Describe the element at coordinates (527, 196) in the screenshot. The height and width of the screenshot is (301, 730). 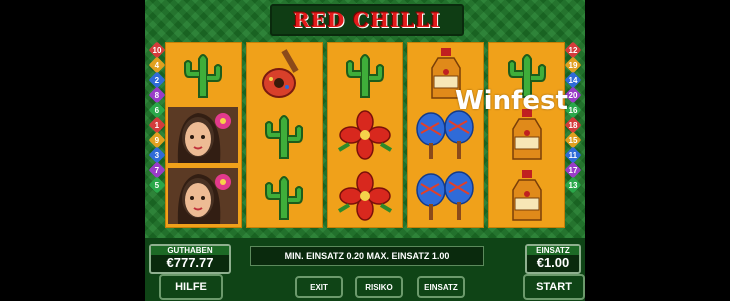
I see `tequila-bottle-icon` at that location.